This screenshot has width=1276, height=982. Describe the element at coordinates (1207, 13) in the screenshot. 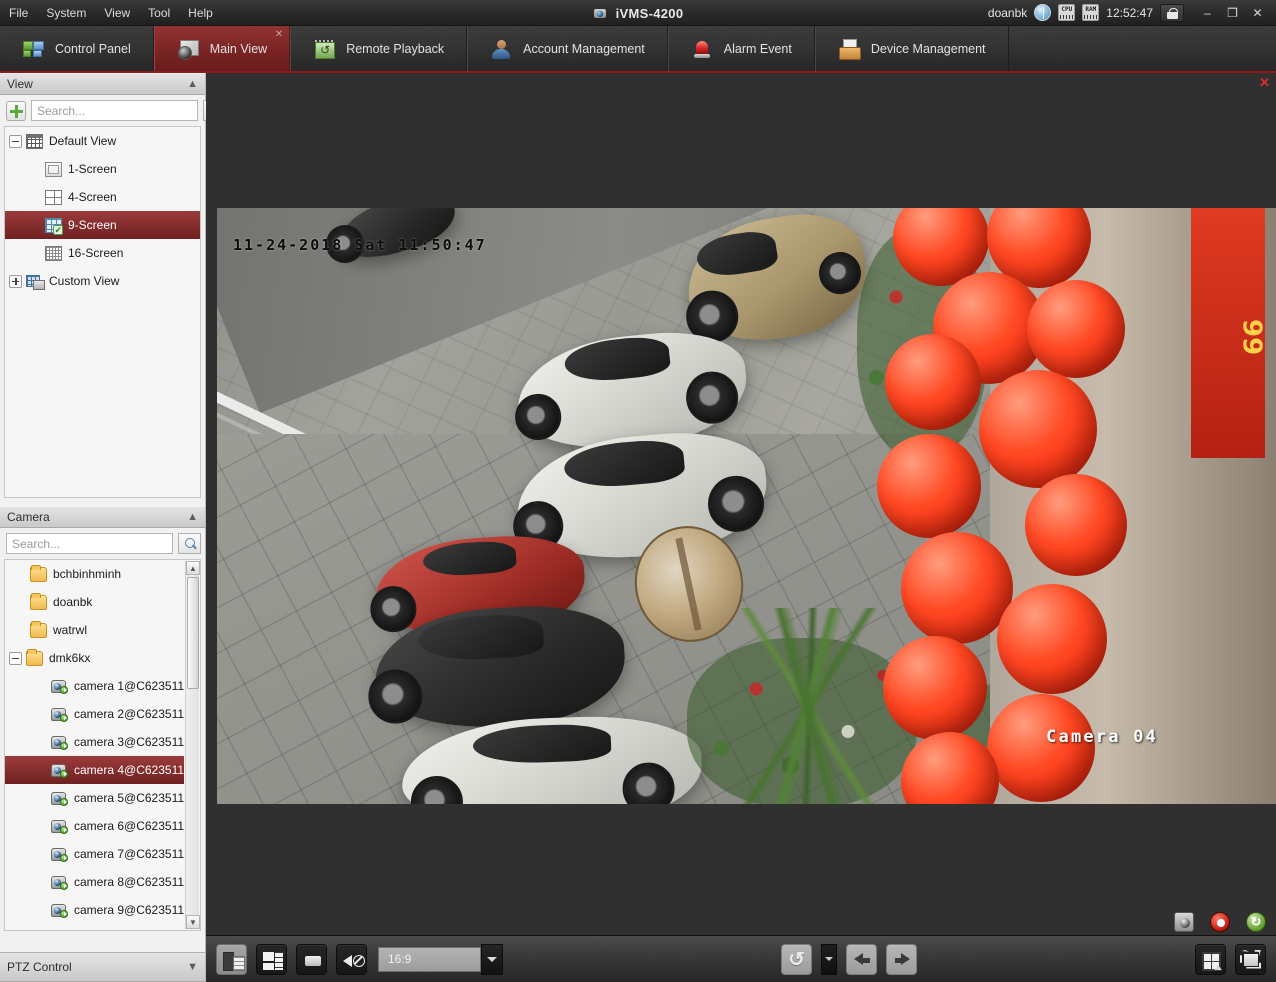

I see `minimize-button: –` at that location.